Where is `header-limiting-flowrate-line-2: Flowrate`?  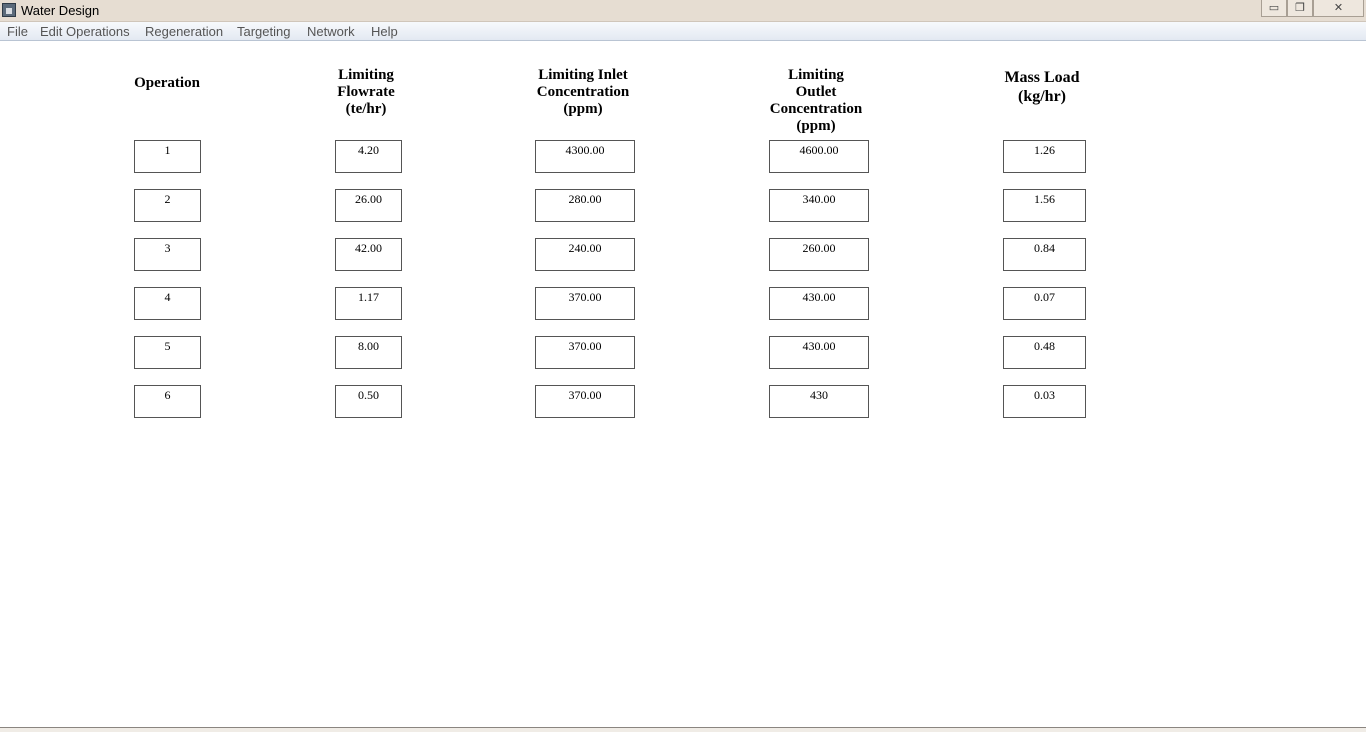
header-limiting-flowrate-line-2: Flowrate is located at coordinates (366, 92).